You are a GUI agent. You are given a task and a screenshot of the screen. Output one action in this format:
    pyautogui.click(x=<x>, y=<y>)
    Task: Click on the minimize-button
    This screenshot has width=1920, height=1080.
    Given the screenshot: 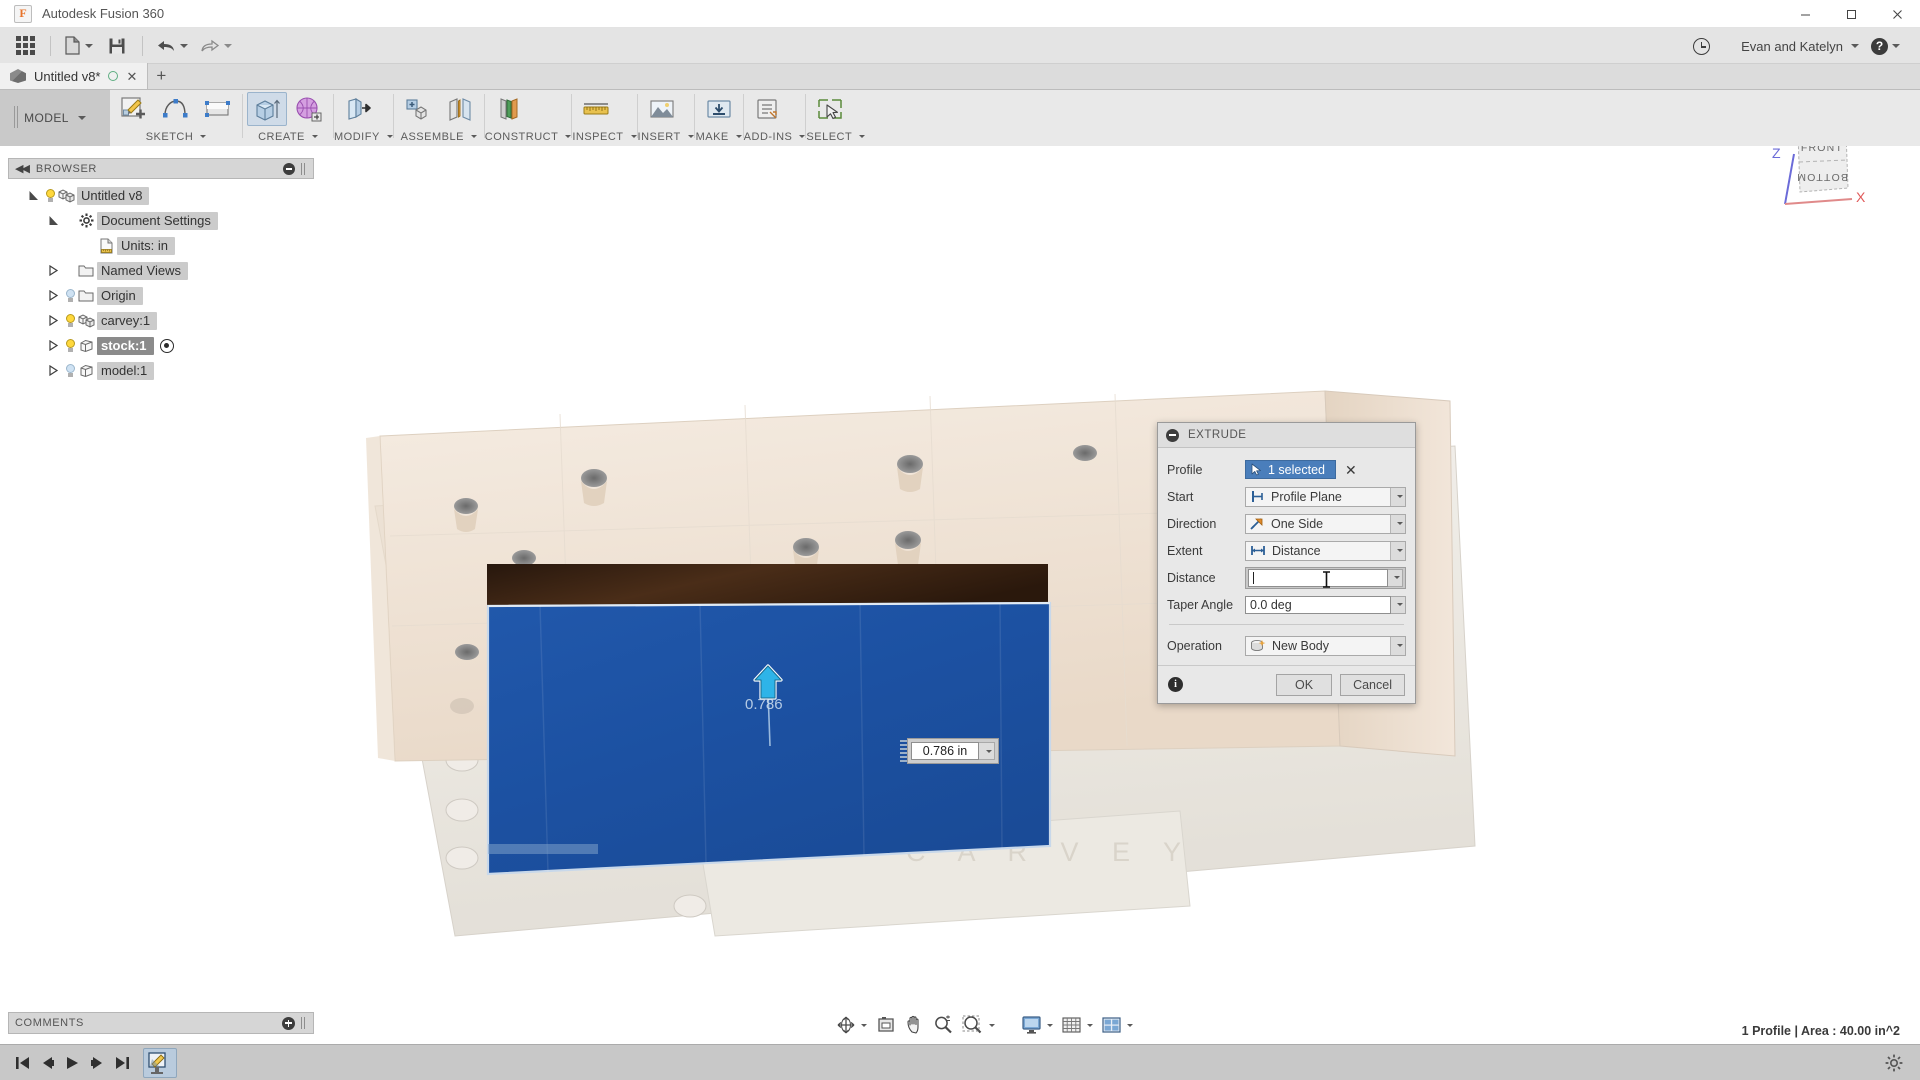 What is the action you would take?
    pyautogui.click(x=1805, y=14)
    